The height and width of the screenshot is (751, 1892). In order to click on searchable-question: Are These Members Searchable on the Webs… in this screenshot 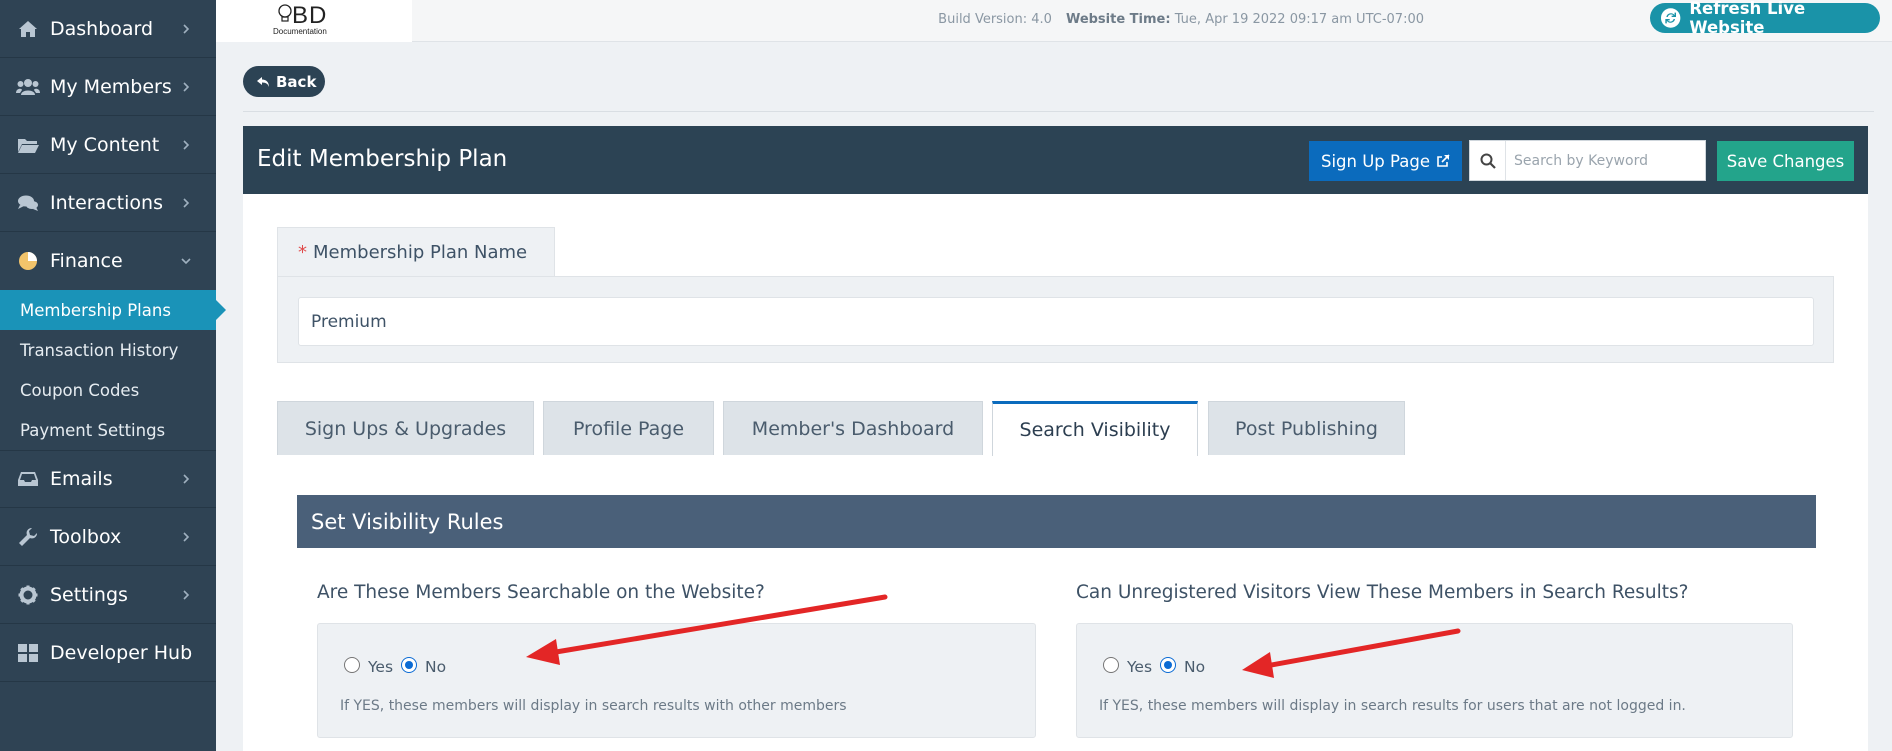, I will do `click(541, 592)`.